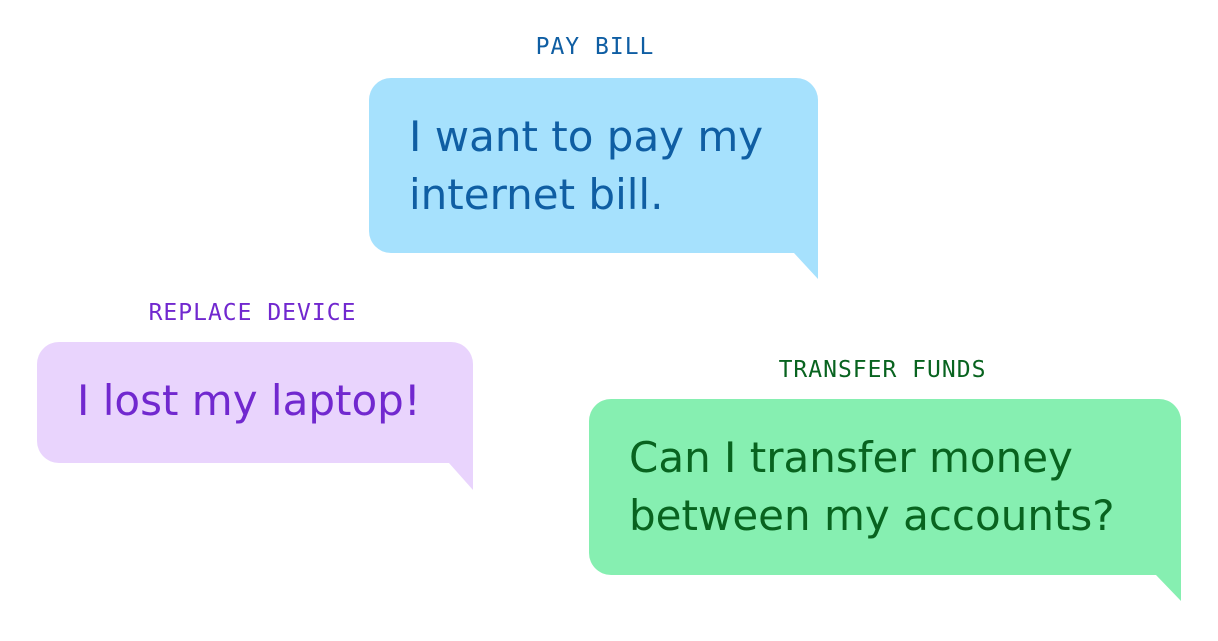 The image size is (1218, 641). What do you see at coordinates (595, 47) in the screenshot?
I see `intent-label-pay-bill: PAY BILL` at bounding box center [595, 47].